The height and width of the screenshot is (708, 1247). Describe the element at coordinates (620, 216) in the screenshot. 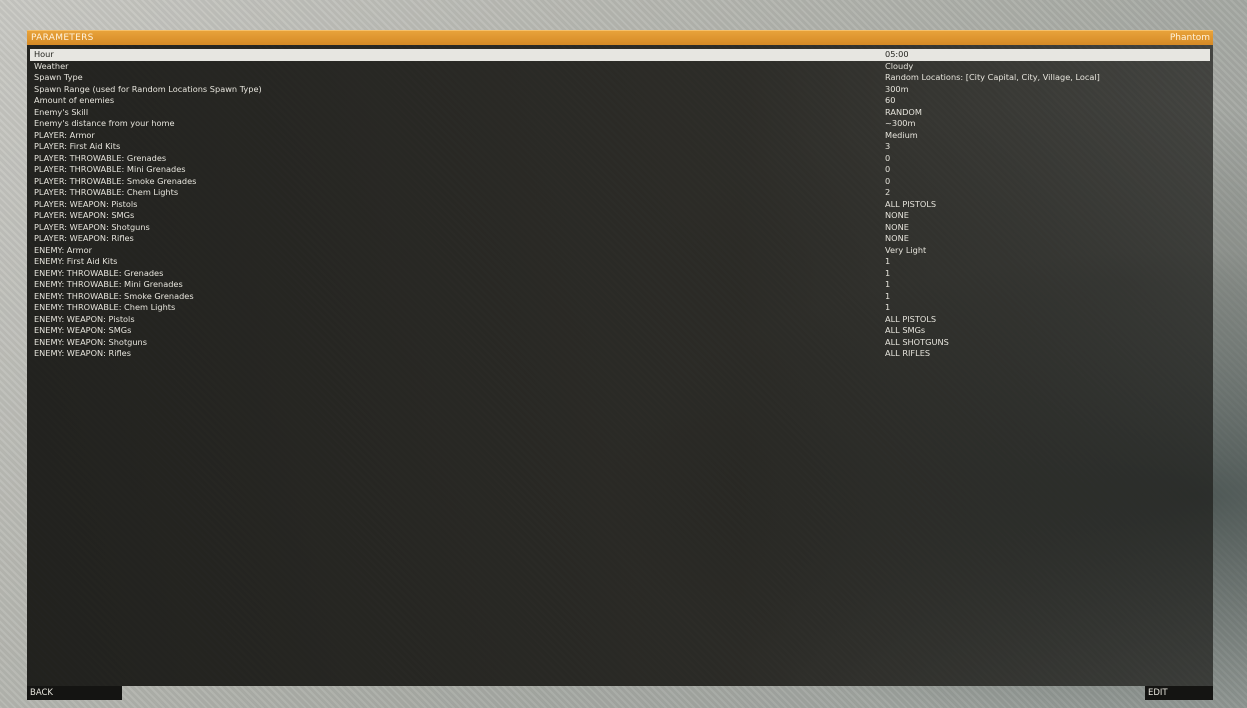

I see `parameter-row: PLAYER: WEAPON: SMGs NONE` at that location.